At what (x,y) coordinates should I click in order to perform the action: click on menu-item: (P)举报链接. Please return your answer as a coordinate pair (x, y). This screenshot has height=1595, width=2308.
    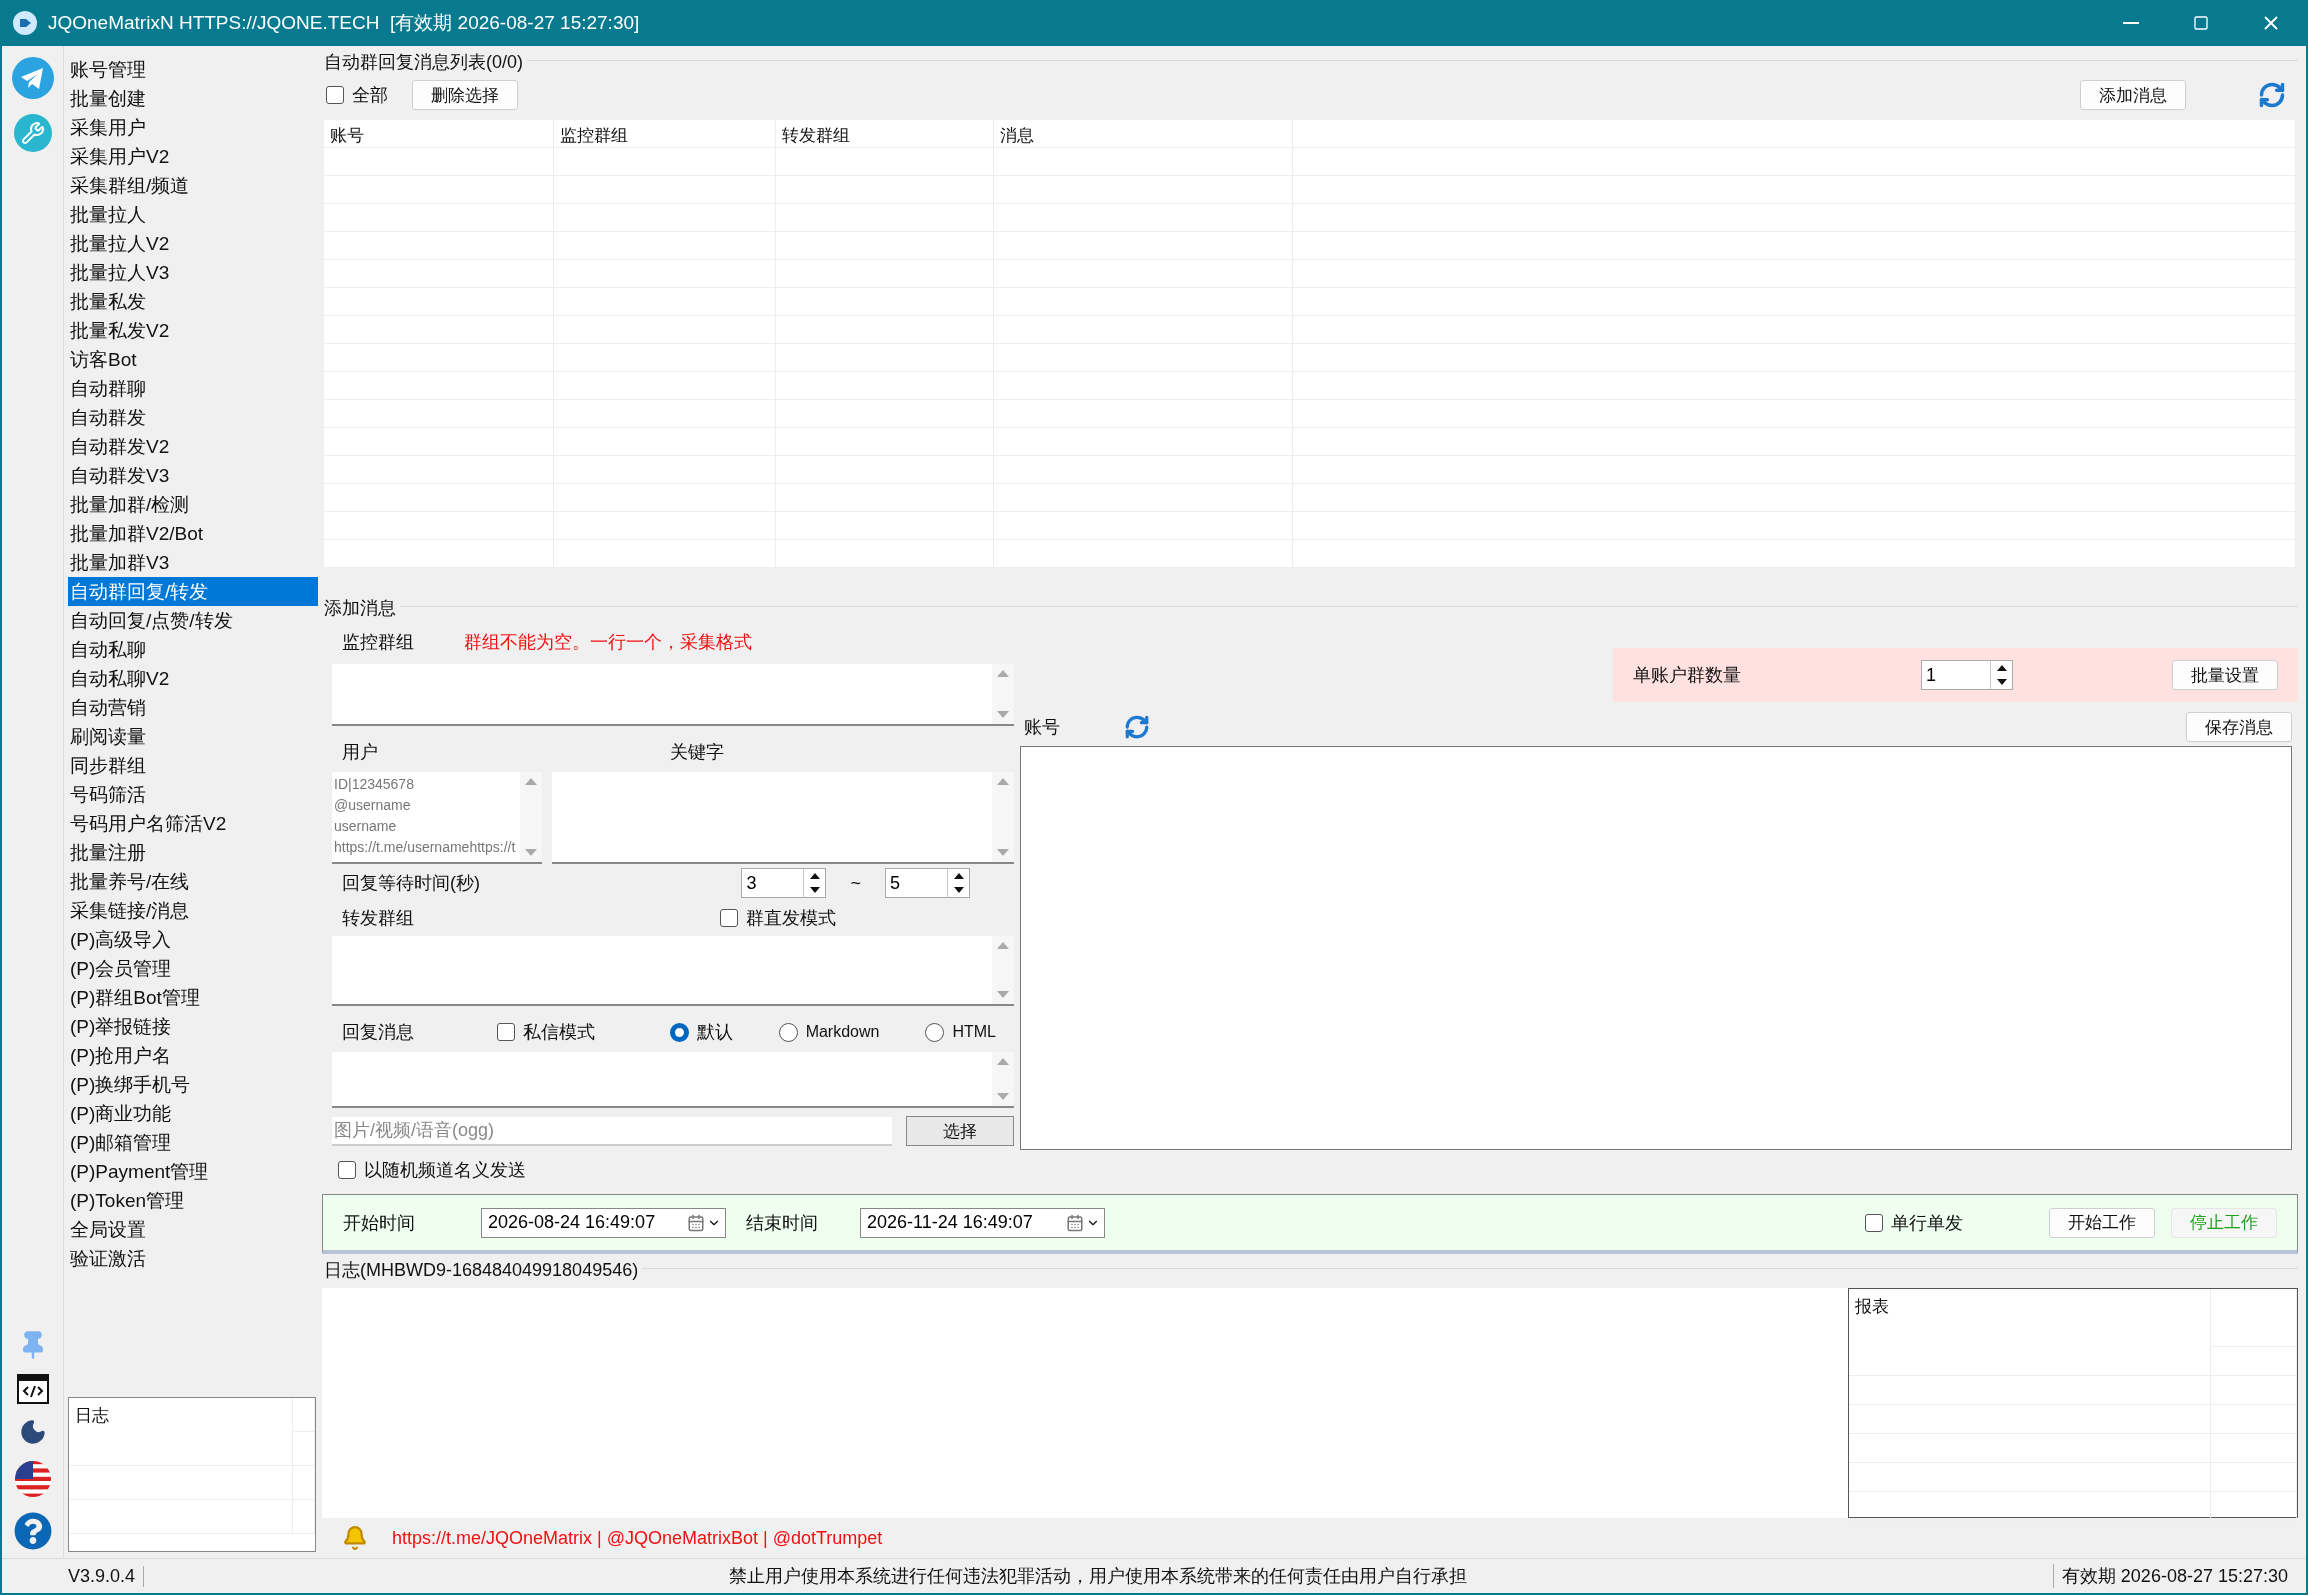
    Looking at the image, I should click on (193, 1026).